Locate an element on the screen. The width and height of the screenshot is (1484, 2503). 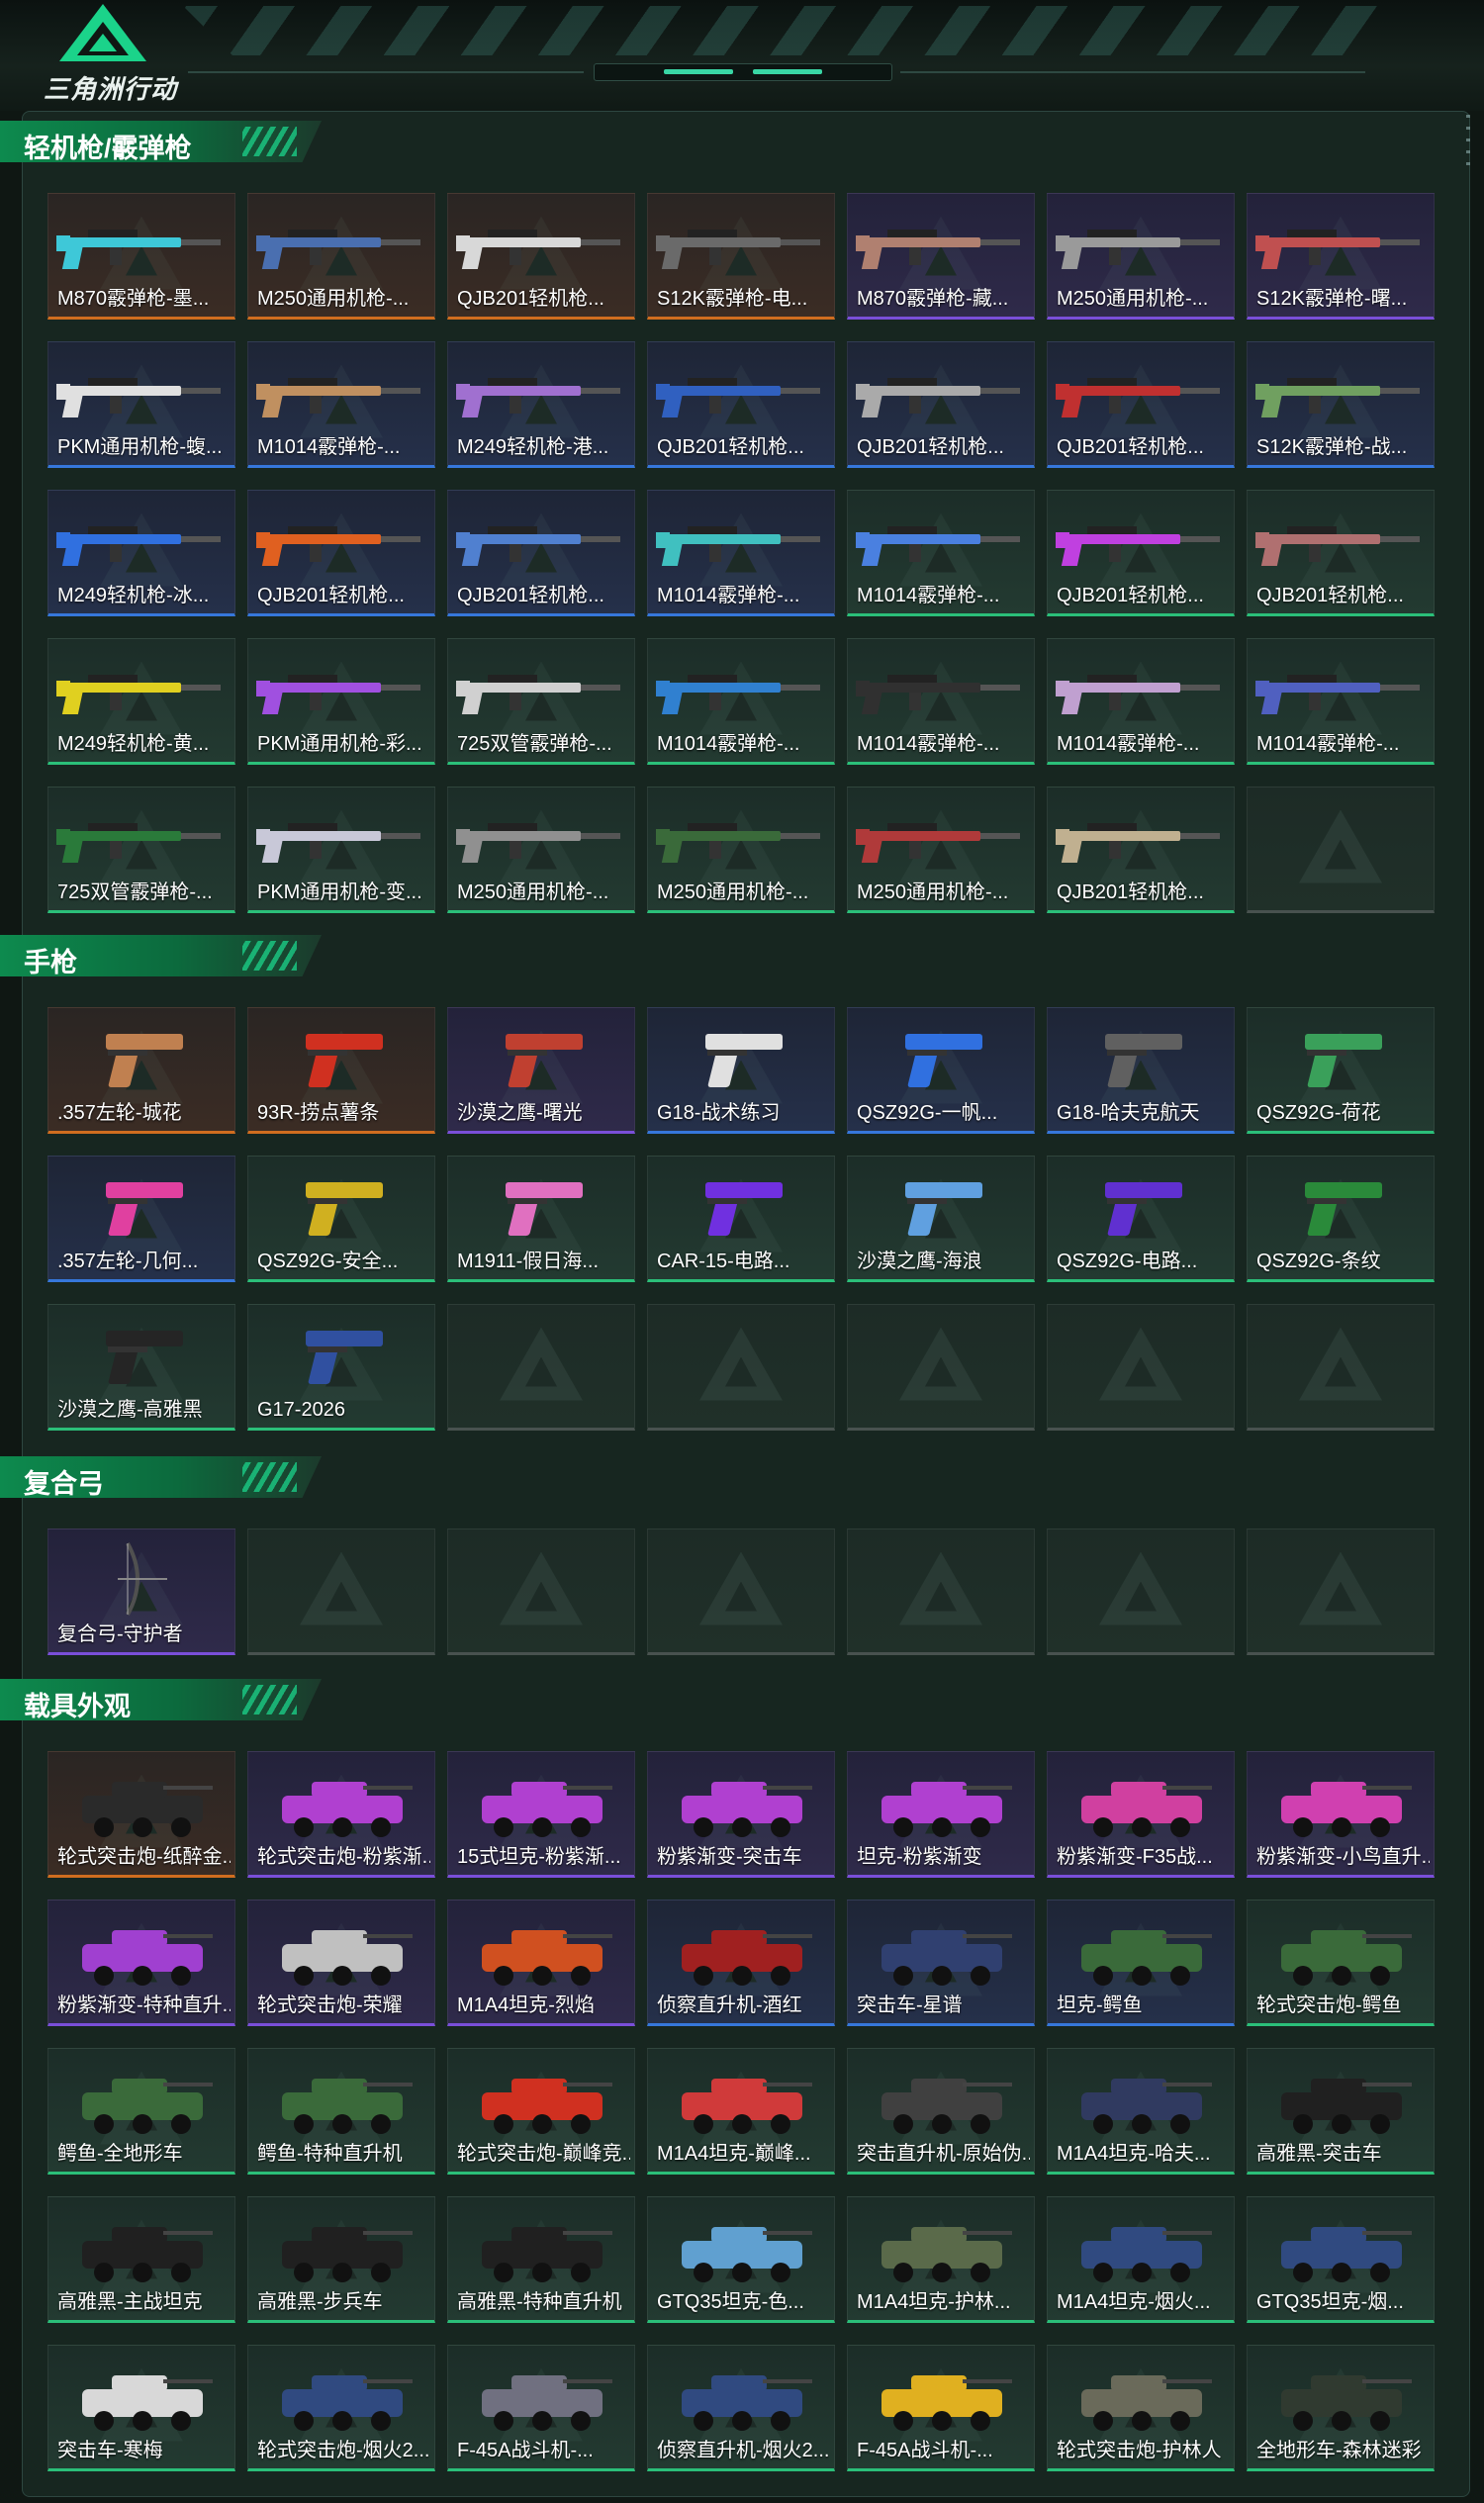
skin-card: 全地形车-森林迷彩 is located at coordinates (1341, 2408).